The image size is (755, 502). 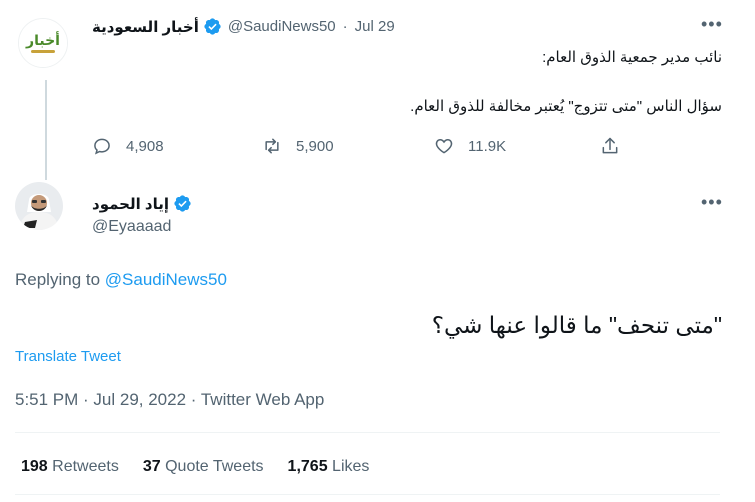 What do you see at coordinates (487, 146) in the screenshot?
I see `like-count: 11.9K` at bounding box center [487, 146].